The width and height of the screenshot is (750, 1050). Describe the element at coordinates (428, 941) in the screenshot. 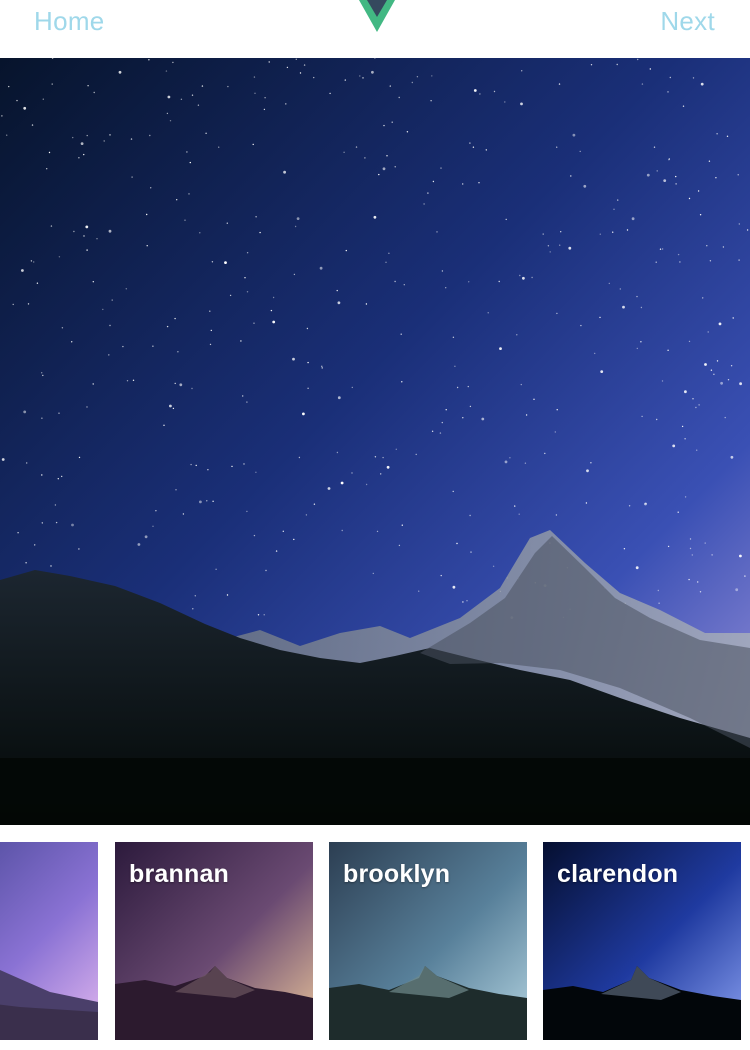

I see `filter-thumb-brooklyn: brooklyn` at that location.